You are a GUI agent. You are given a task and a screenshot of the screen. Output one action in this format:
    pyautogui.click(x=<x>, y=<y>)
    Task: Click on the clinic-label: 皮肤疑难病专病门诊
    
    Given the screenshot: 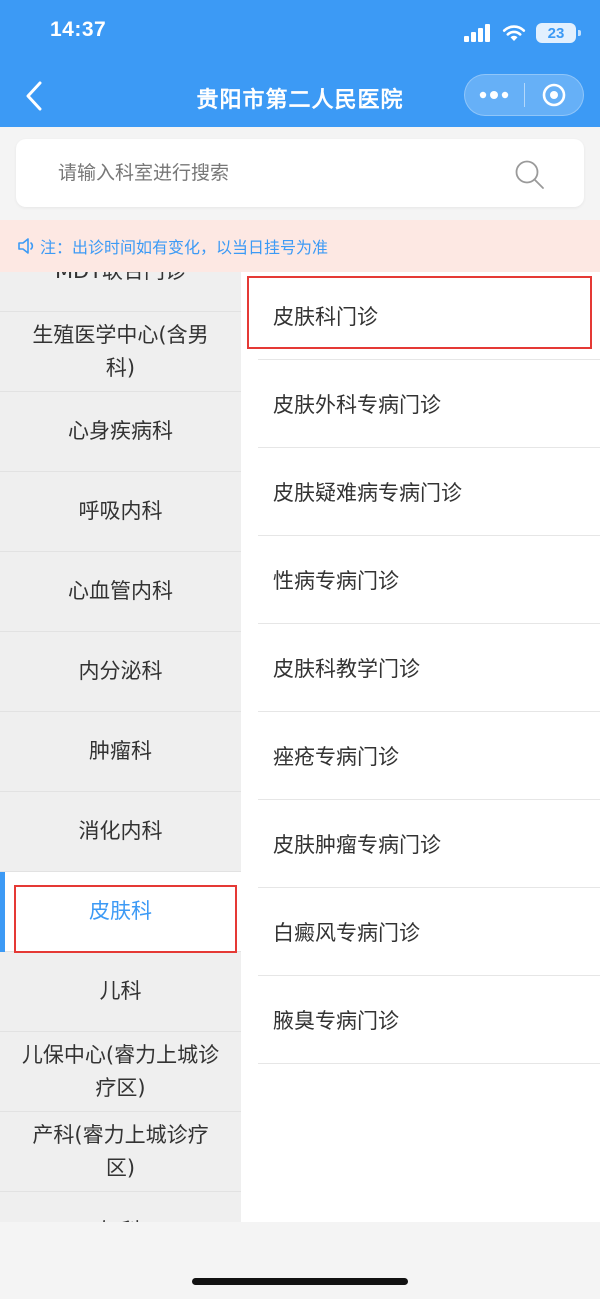 What is the action you would take?
    pyautogui.click(x=367, y=492)
    